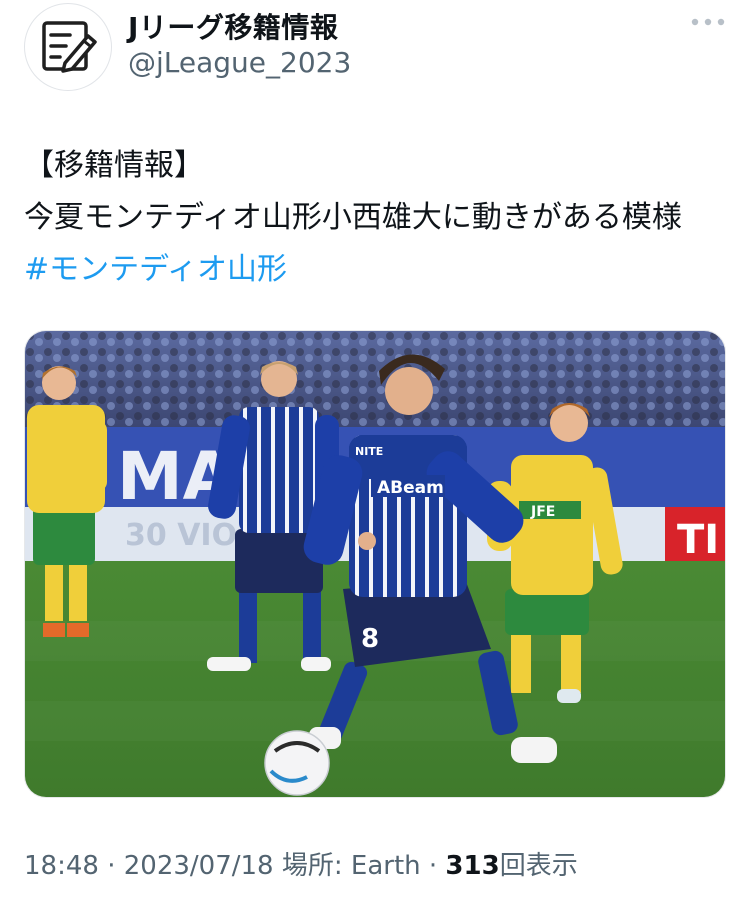 The image size is (750, 901). Describe the element at coordinates (199, 866) in the screenshot. I see `tweet-date: 2023/07/18` at that location.